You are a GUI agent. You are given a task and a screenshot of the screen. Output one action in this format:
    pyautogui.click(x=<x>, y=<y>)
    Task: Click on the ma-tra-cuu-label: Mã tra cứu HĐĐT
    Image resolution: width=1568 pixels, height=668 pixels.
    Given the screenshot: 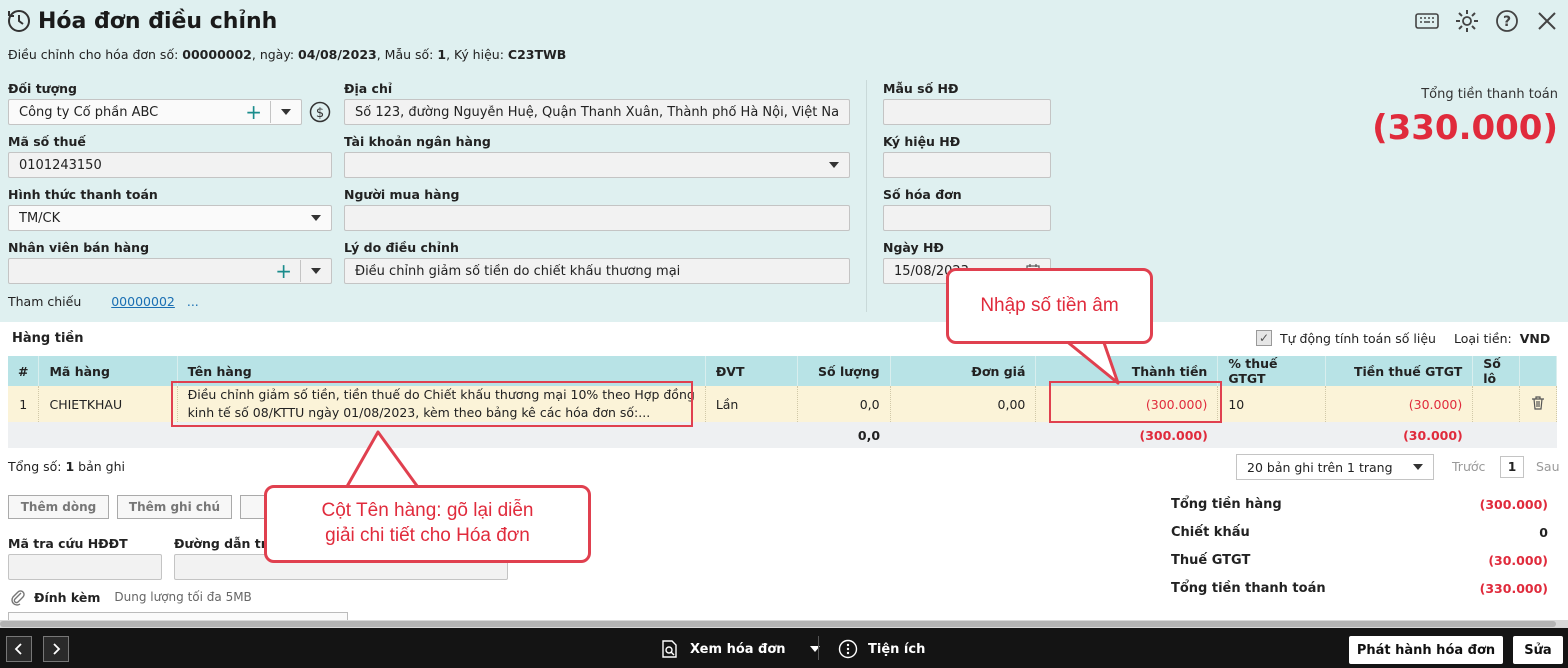 What is the action you would take?
    pyautogui.click(x=68, y=543)
    